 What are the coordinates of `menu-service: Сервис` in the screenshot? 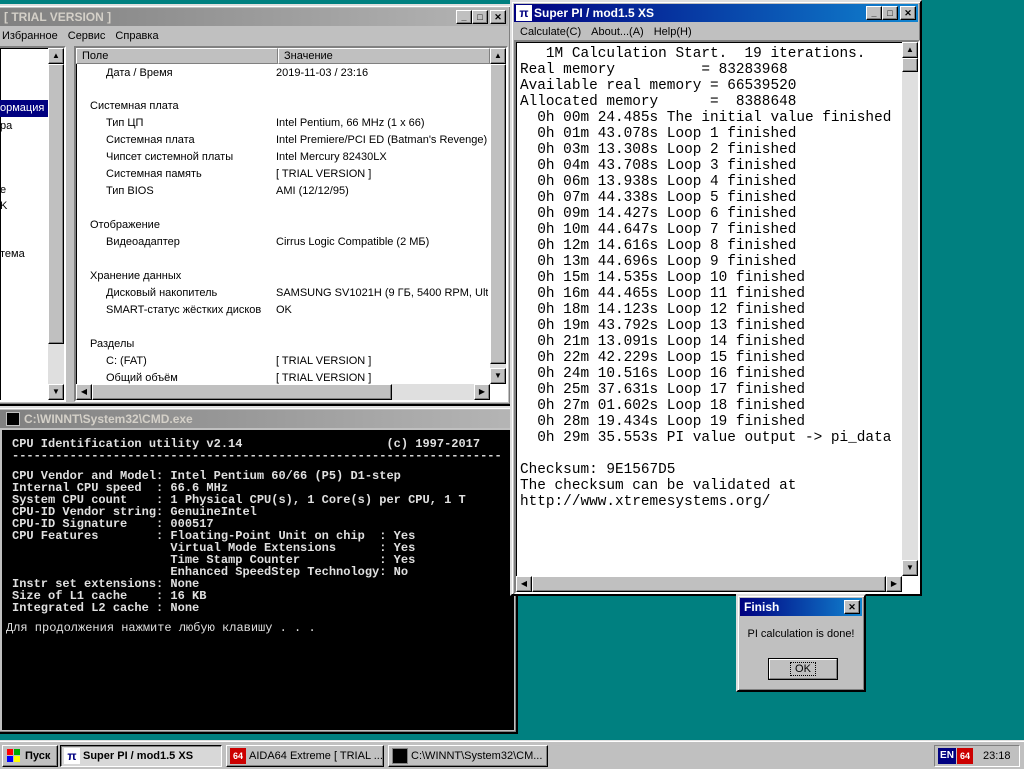 It's located at (87, 36).